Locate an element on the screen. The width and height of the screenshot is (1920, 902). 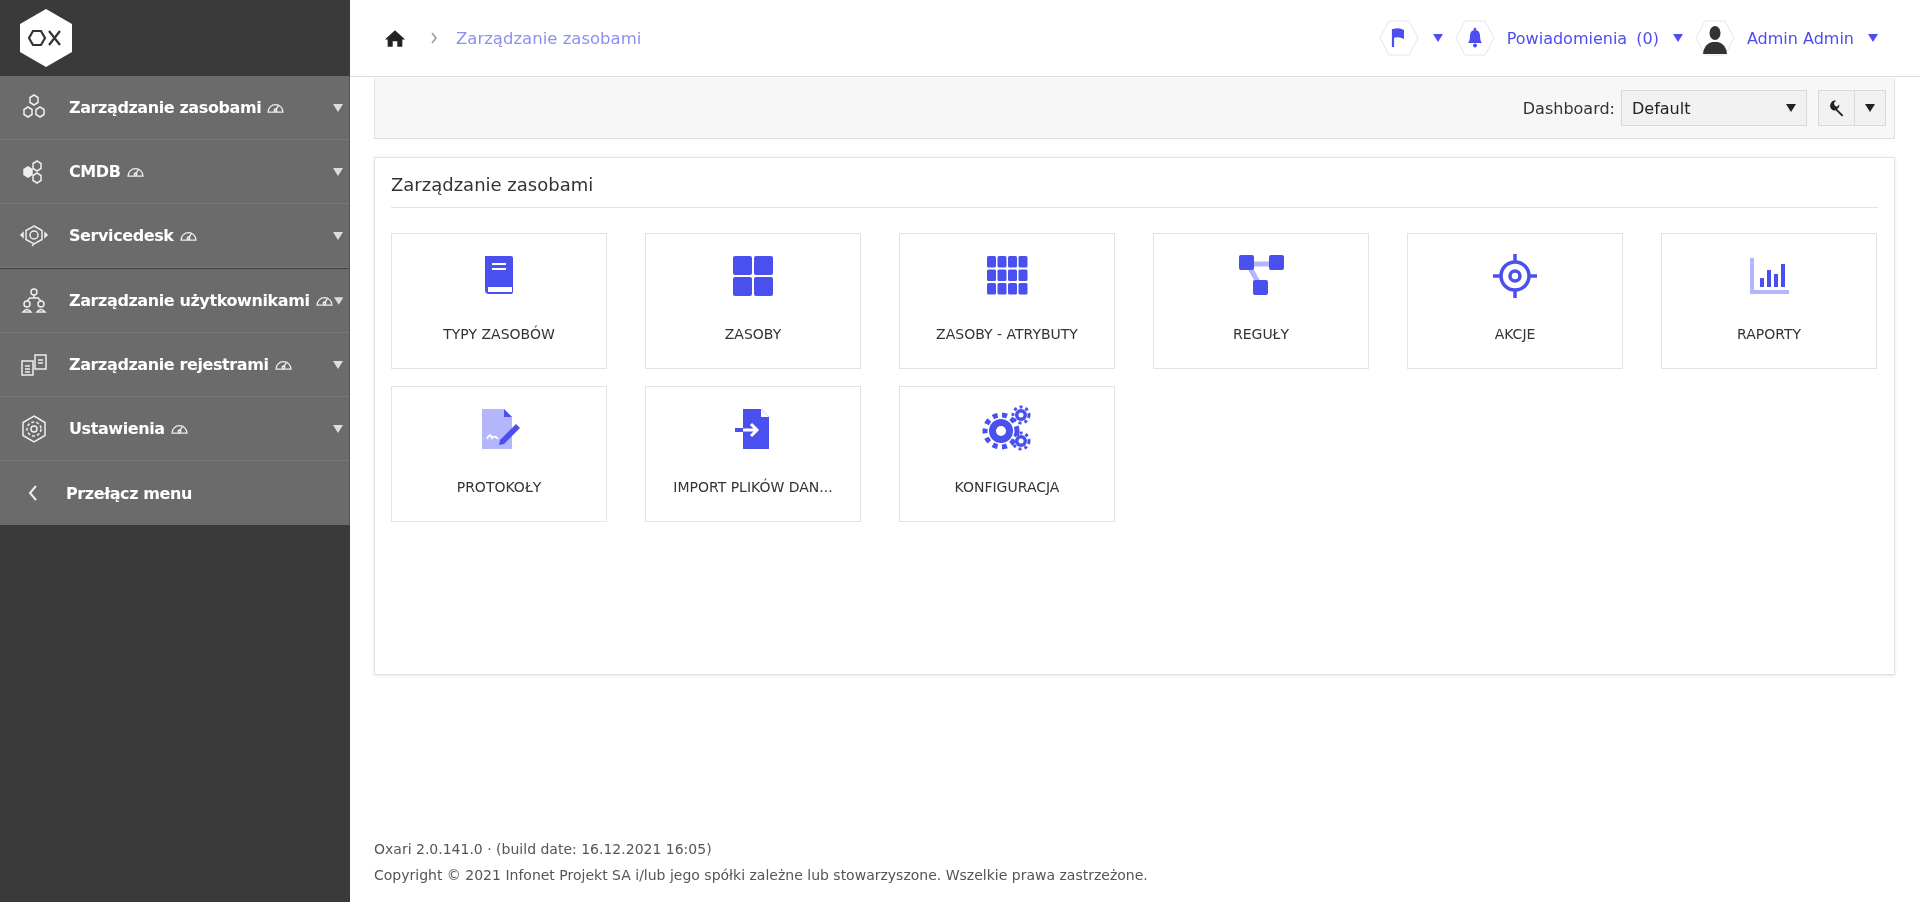
tile: TYPY ZASOBÓW is located at coordinates (499, 301).